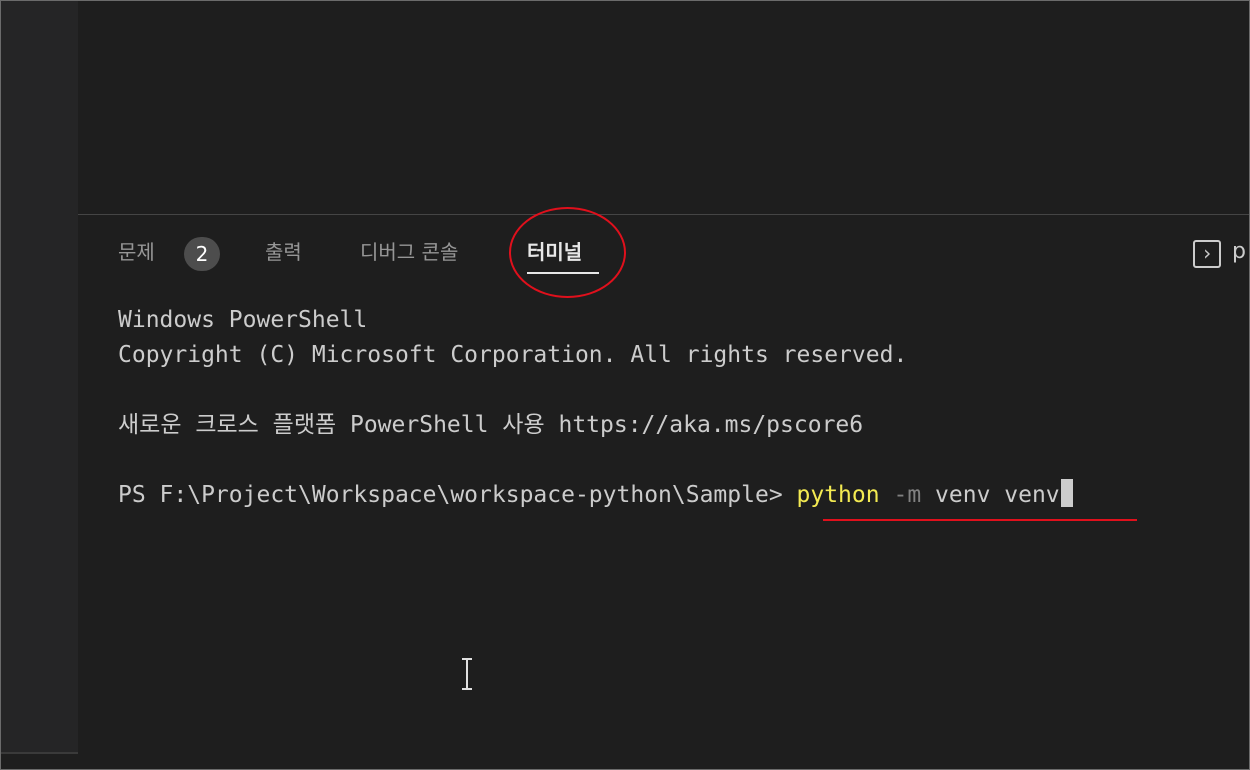 This screenshot has height=770, width=1250. What do you see at coordinates (980, 520) in the screenshot?
I see `annotation-underline` at bounding box center [980, 520].